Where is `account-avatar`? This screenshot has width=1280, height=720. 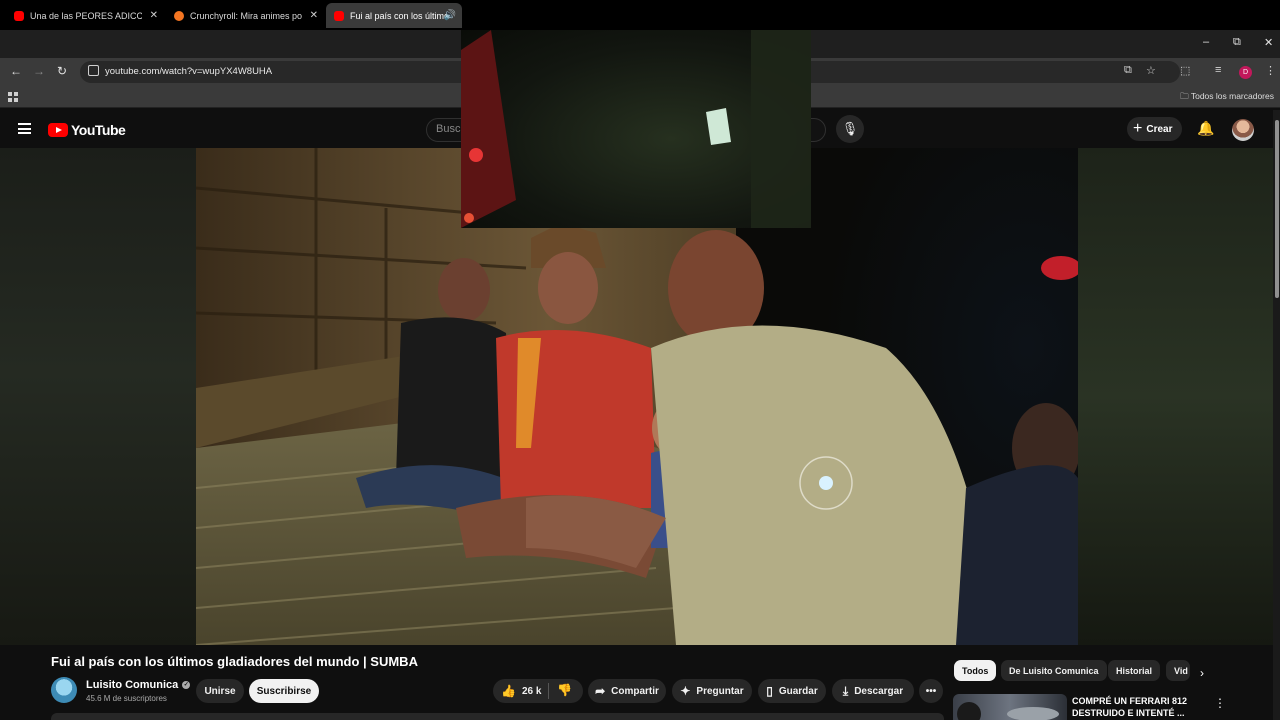
account-avatar is located at coordinates (1243, 130).